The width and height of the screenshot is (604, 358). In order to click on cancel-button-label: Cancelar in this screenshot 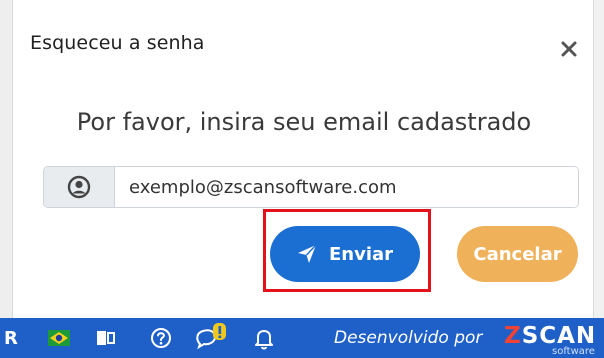, I will do `click(517, 254)`.